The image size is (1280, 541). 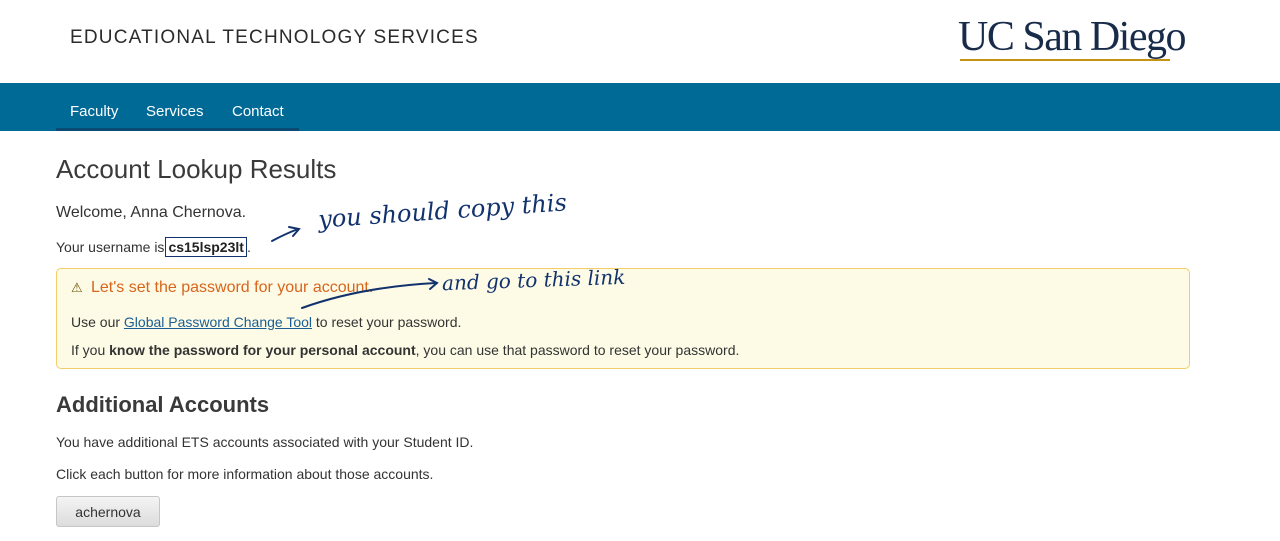 What do you see at coordinates (355, 267) in the screenshot?
I see `annotation-arrows` at bounding box center [355, 267].